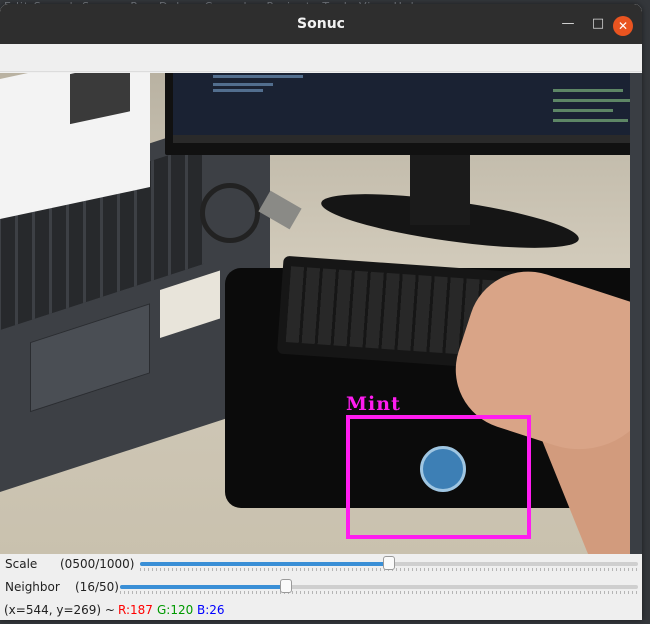  I want to click on scale-label: Scale, so click(21, 564).